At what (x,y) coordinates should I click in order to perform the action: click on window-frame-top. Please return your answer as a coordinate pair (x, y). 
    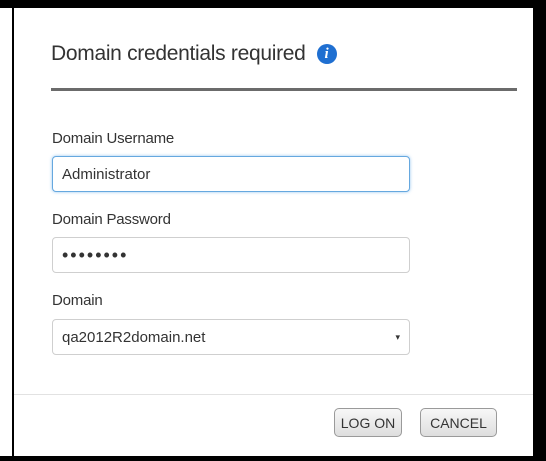
    Looking at the image, I should click on (273, 4).